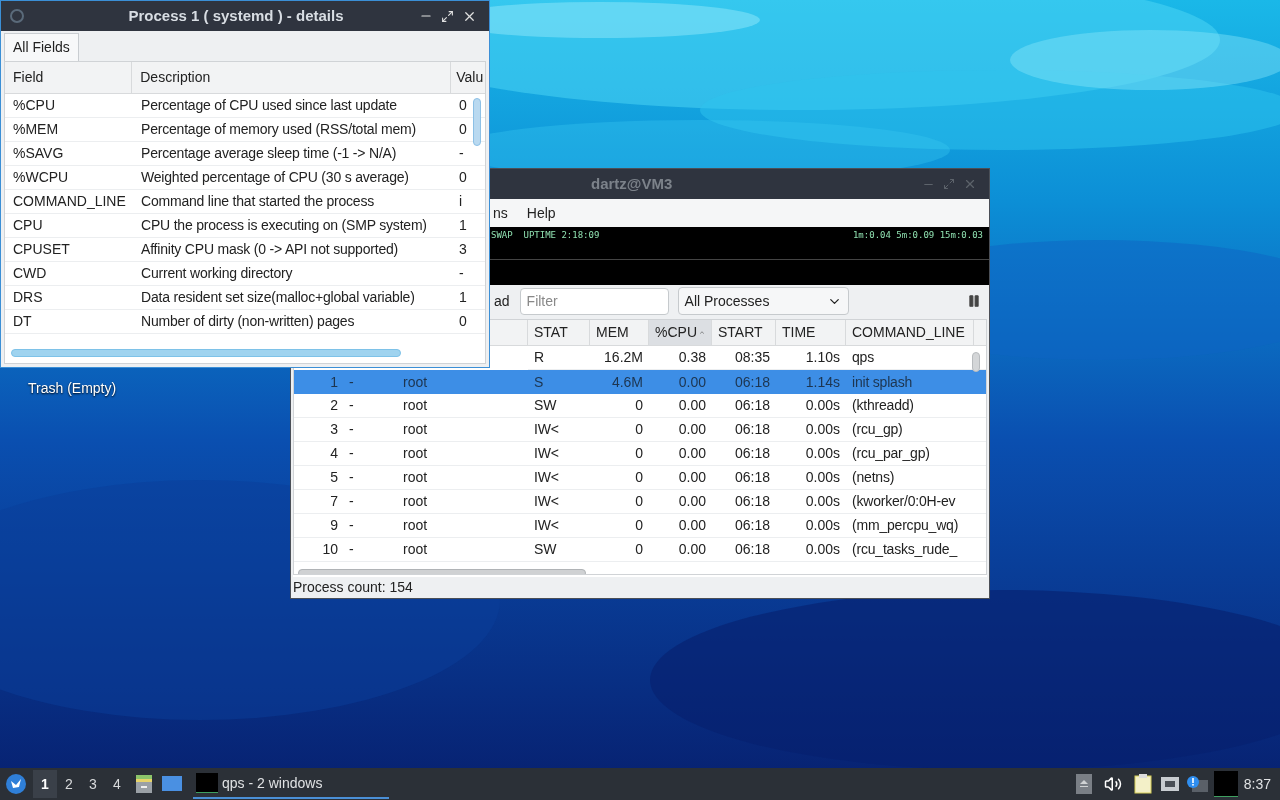  Describe the element at coordinates (763, 301) in the screenshot. I see `process-view-dropdown: All Processes` at that location.